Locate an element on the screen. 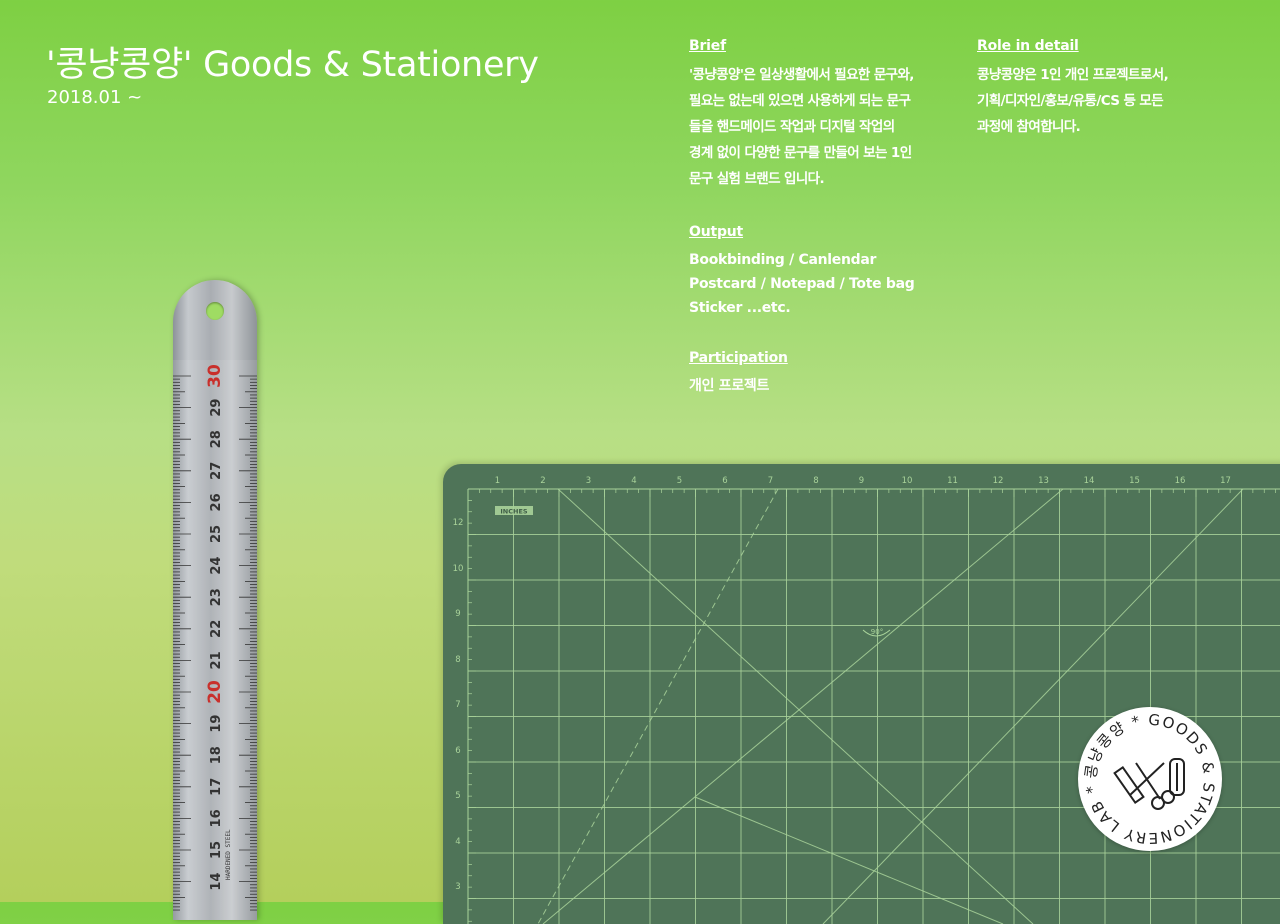  ruler-number: 26 is located at coordinates (216, 502).